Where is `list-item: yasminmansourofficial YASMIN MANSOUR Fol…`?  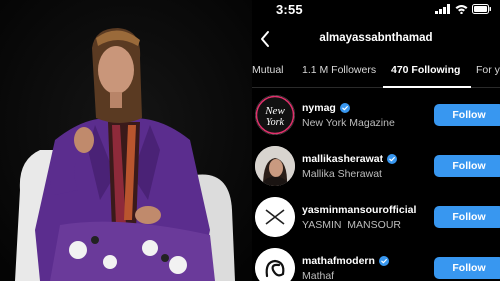 list-item: yasminmansourofficial YASMIN MANSOUR Fol… is located at coordinates (376, 217).